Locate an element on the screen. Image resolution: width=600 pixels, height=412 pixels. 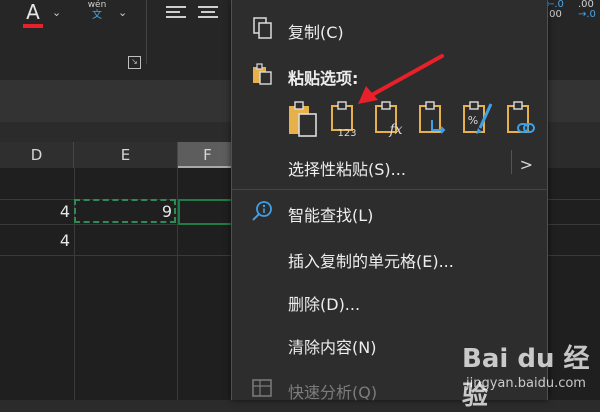
paste-values-caption: 123 is located at coordinates (346, 133).